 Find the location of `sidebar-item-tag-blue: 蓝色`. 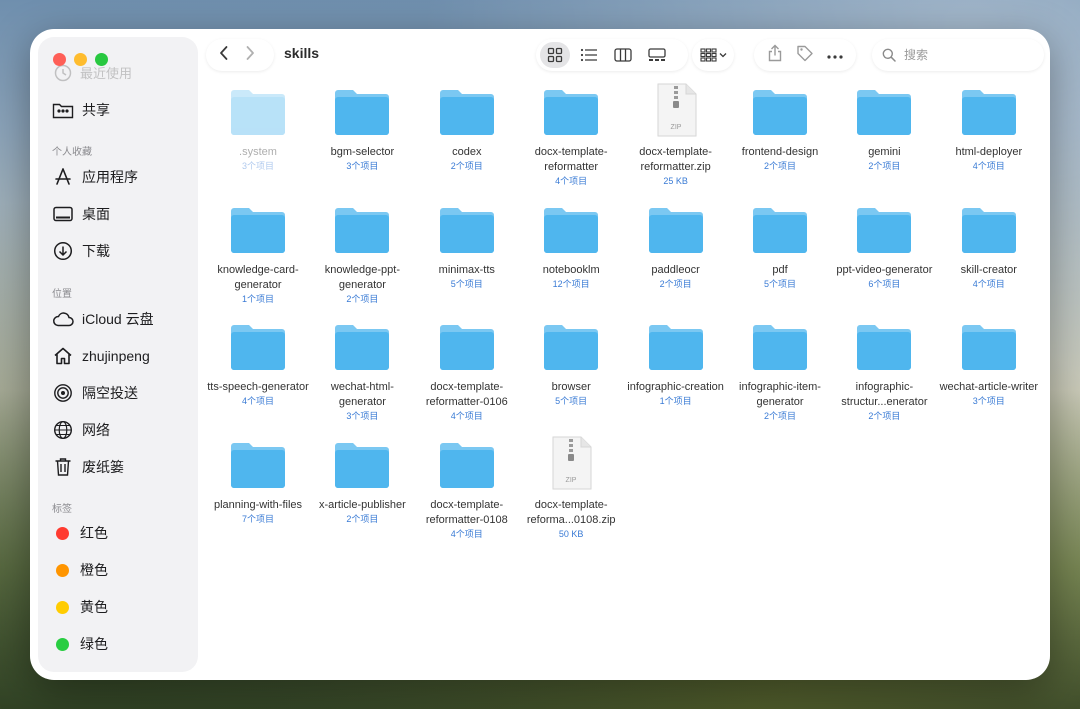

sidebar-item-tag-blue: 蓝色 is located at coordinates (80, 671).